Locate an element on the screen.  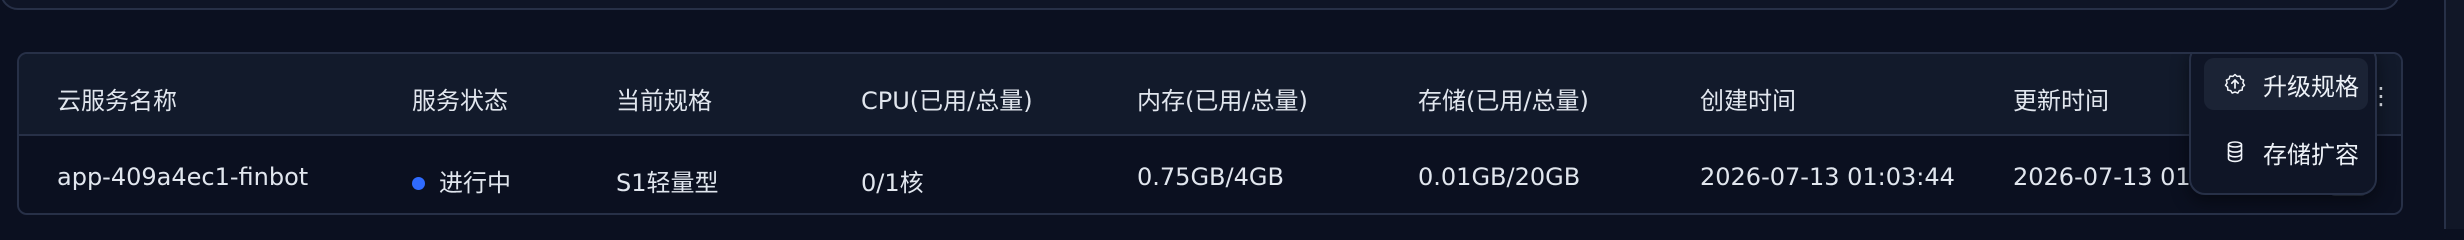
cpu-cell: 0/1核 is located at coordinates (892, 183).